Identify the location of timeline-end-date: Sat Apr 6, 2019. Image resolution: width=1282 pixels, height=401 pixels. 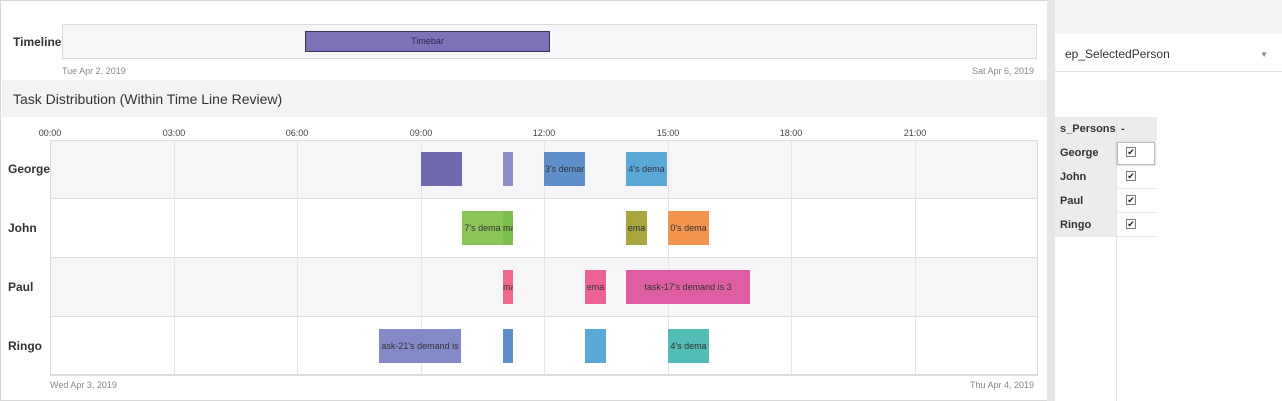
(1003, 71).